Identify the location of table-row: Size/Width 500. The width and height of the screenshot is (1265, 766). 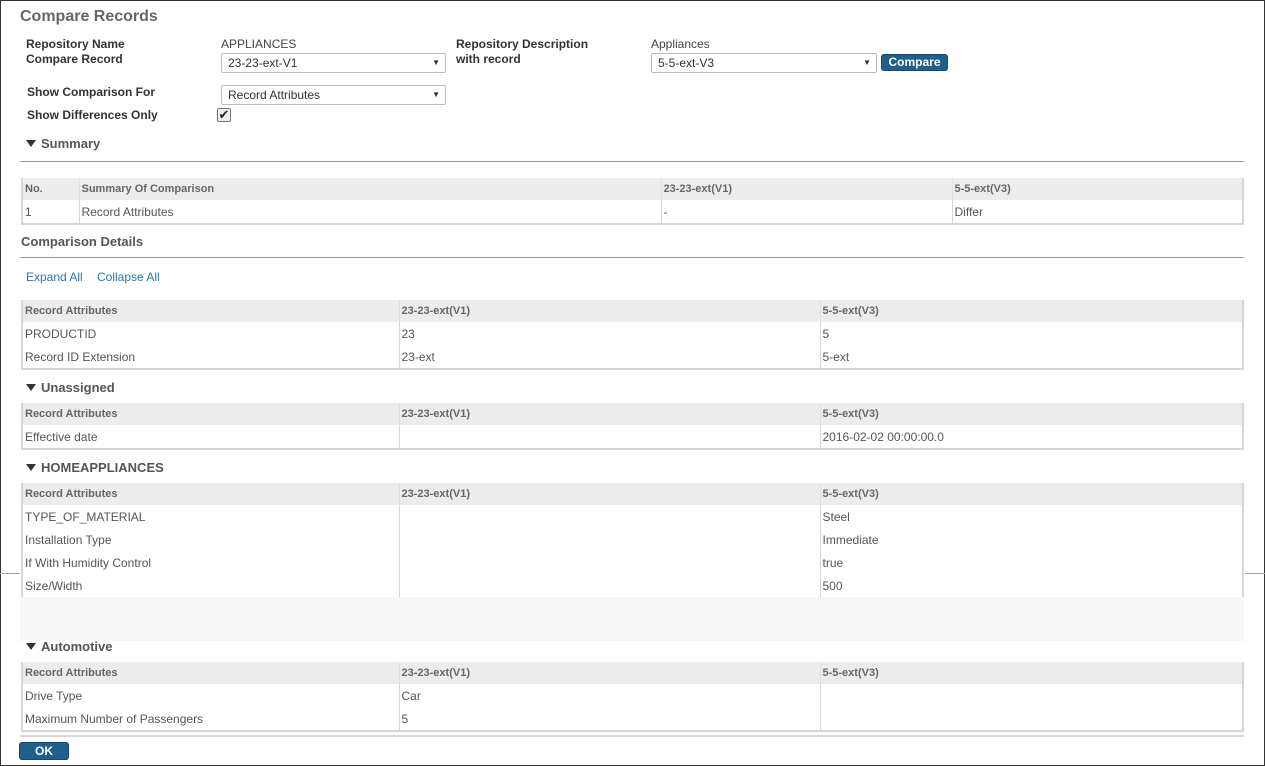
(632, 586).